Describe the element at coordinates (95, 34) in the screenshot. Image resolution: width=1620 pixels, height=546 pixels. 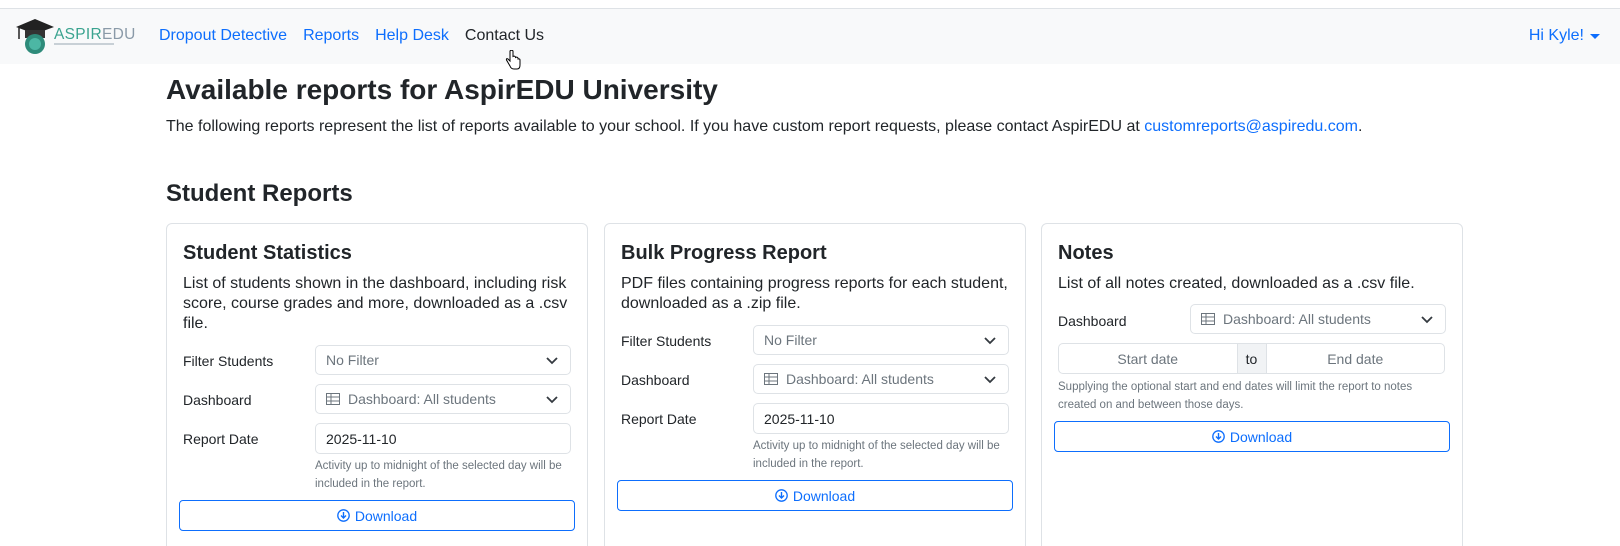
I see `brand-name: ASPIREDU` at that location.